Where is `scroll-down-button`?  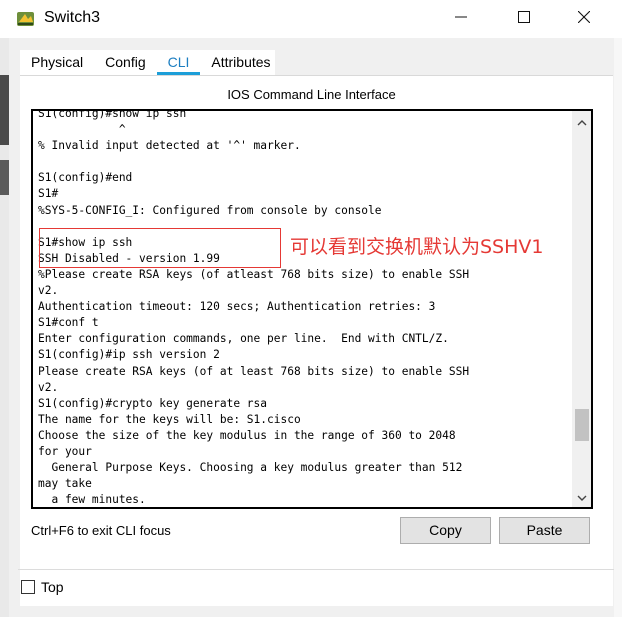
scroll-down-button is located at coordinates (581, 496).